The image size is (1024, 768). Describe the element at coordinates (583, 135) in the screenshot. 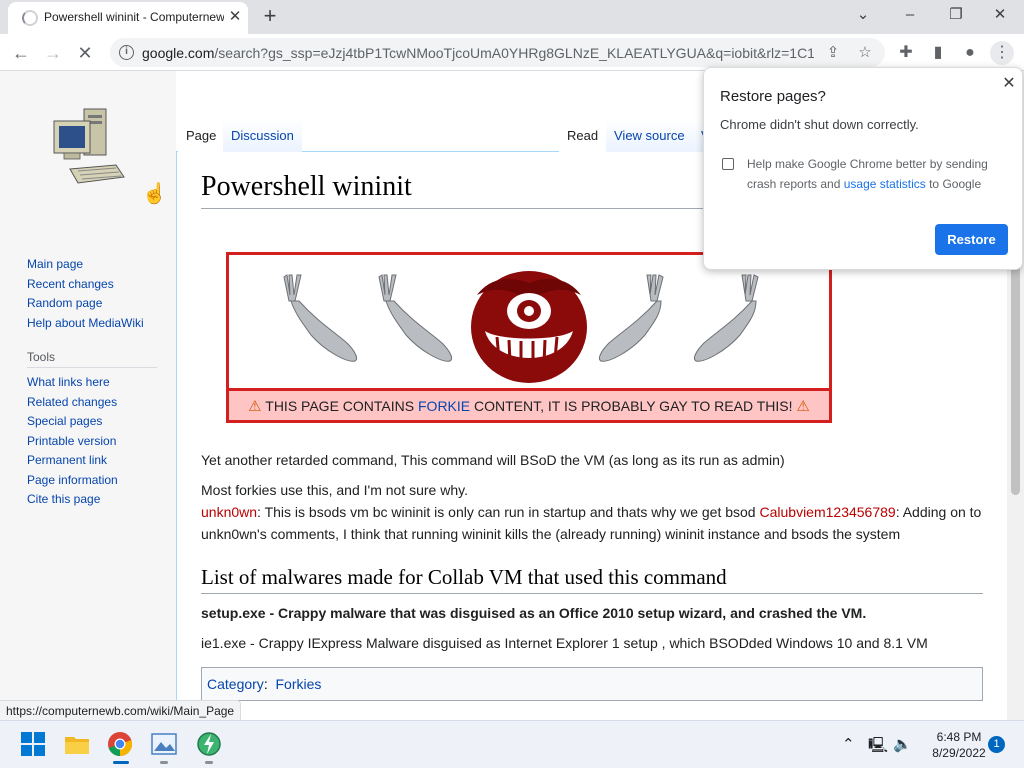

I see `tab-read: Read` at that location.